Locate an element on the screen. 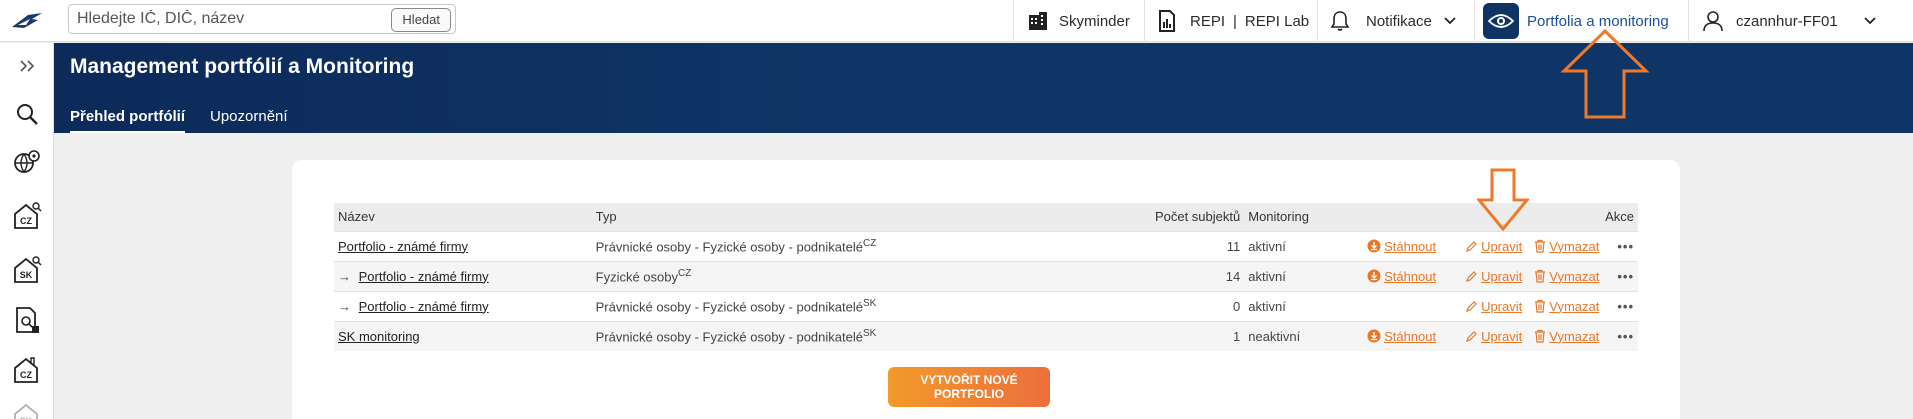  subject-count: 1 is located at coordinates (1180, 335).